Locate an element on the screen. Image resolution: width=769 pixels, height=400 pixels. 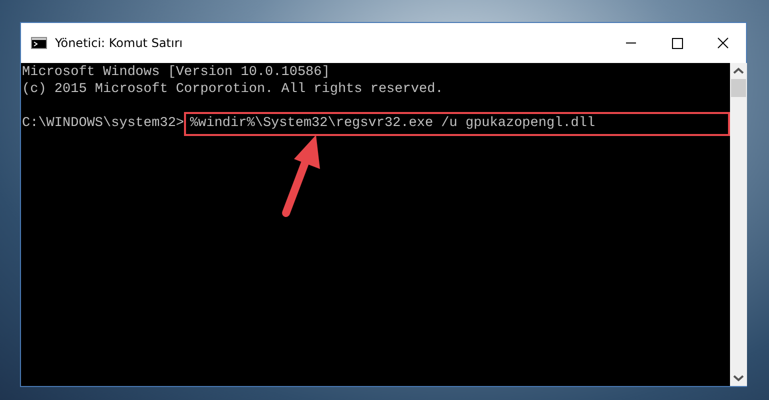
window-title: Yönetici: Komut Satırı is located at coordinates (119, 43).